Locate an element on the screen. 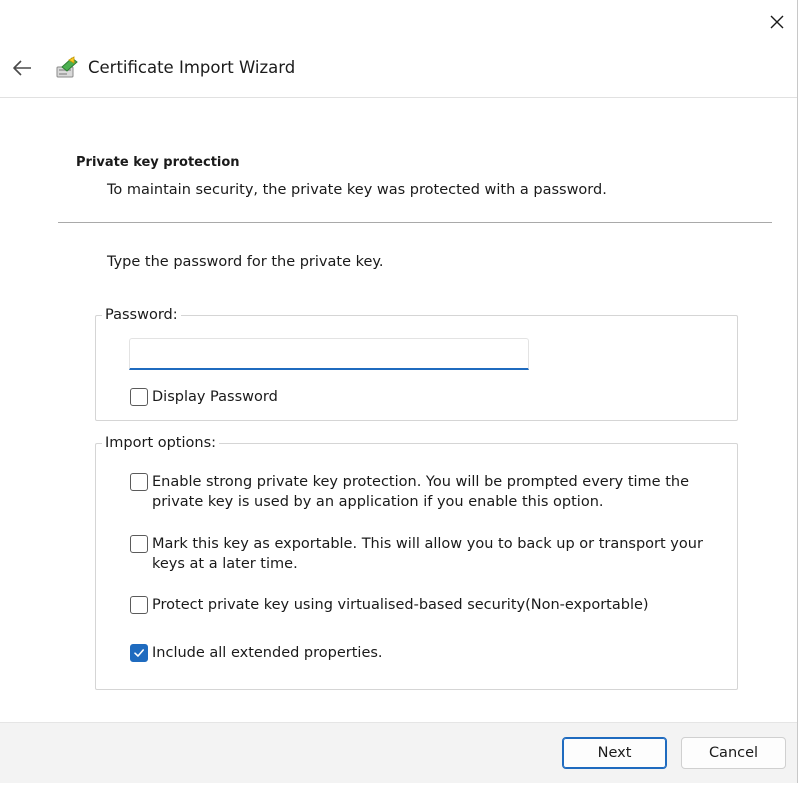 The height and width of the screenshot is (785, 799). instruction-text: Type the password for the private key. is located at coordinates (245, 262).